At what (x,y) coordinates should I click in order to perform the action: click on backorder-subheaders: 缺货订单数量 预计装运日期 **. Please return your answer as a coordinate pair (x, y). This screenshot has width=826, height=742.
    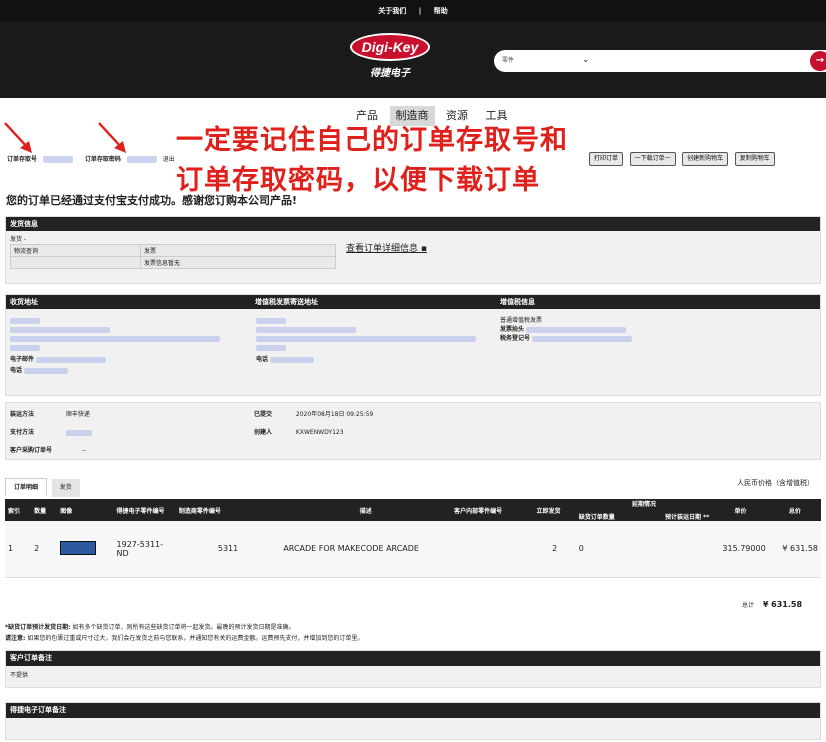
    Looking at the image, I should click on (644, 516).